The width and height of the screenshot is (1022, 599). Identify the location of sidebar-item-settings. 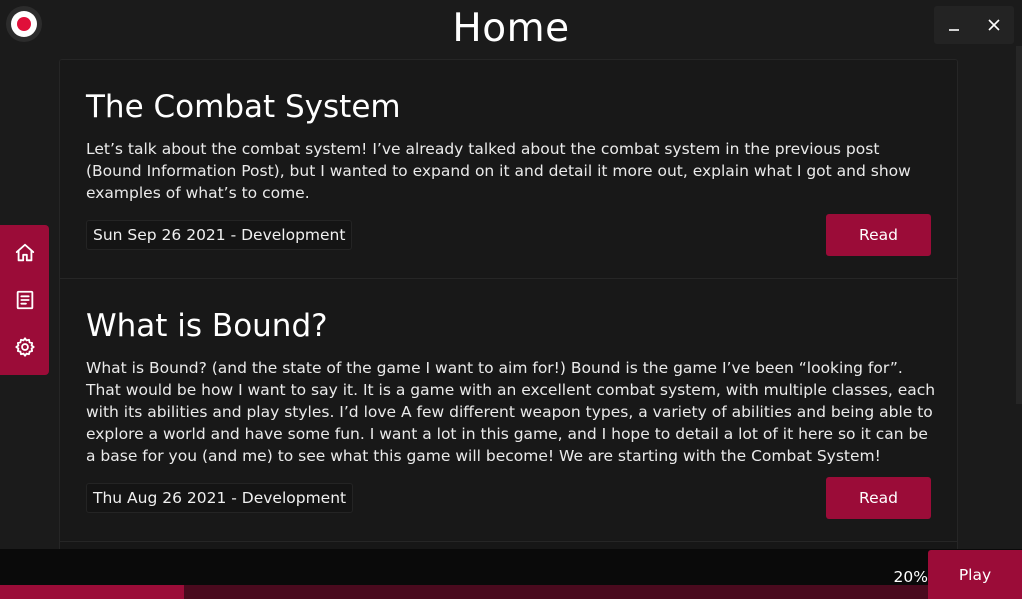
(25, 347).